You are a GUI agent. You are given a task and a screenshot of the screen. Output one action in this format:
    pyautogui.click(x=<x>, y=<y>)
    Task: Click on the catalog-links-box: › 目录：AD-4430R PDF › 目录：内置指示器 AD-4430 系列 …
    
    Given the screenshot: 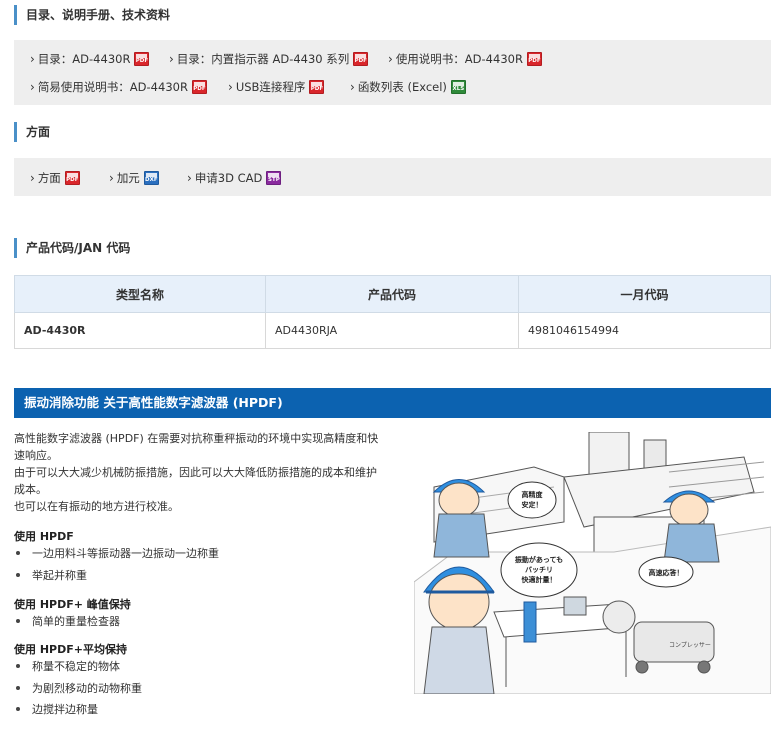 What is the action you would take?
    pyautogui.click(x=392, y=72)
    